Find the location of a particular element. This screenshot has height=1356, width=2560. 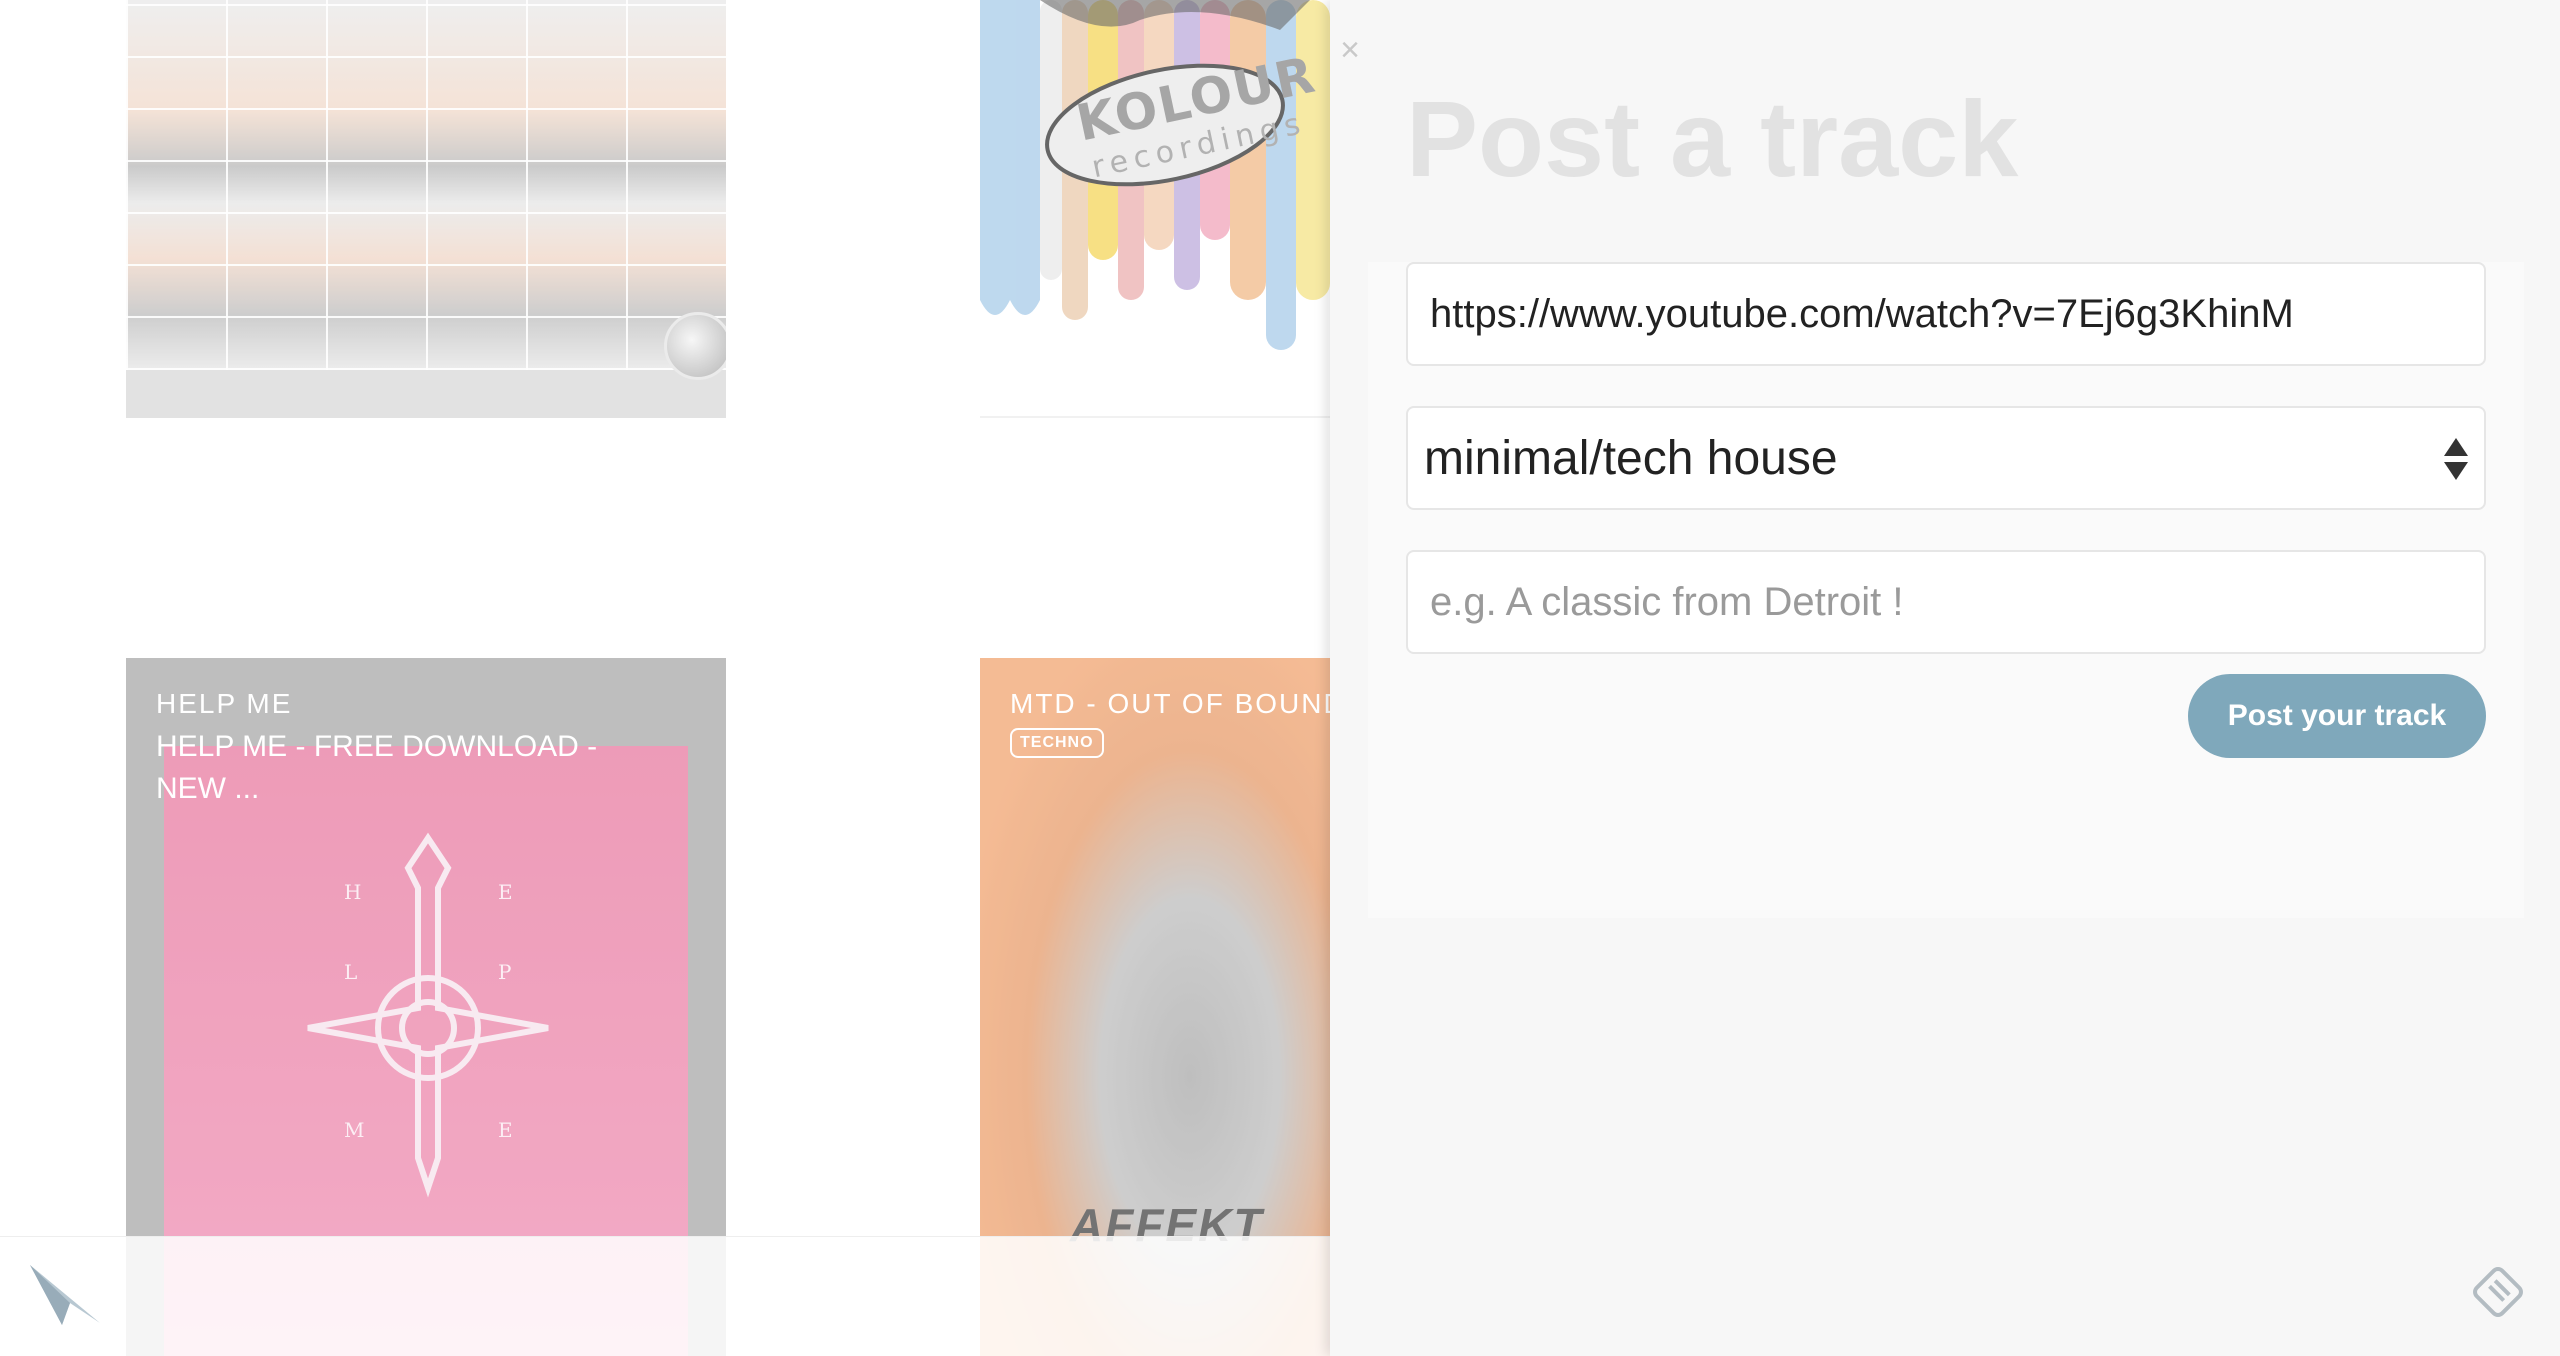

genre-select: minimal/tech house is located at coordinates (1946, 458).